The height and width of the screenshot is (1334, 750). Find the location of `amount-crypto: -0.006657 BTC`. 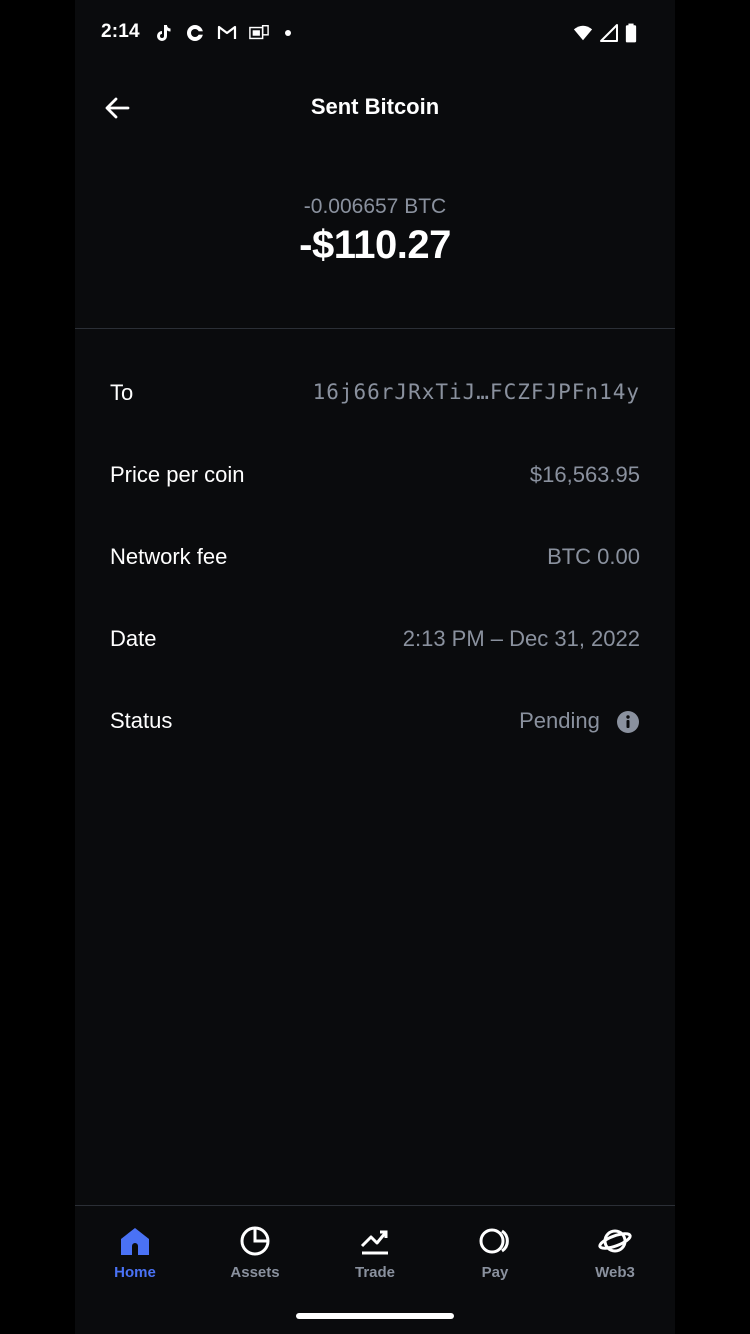

amount-crypto: -0.006657 BTC is located at coordinates (375, 206).